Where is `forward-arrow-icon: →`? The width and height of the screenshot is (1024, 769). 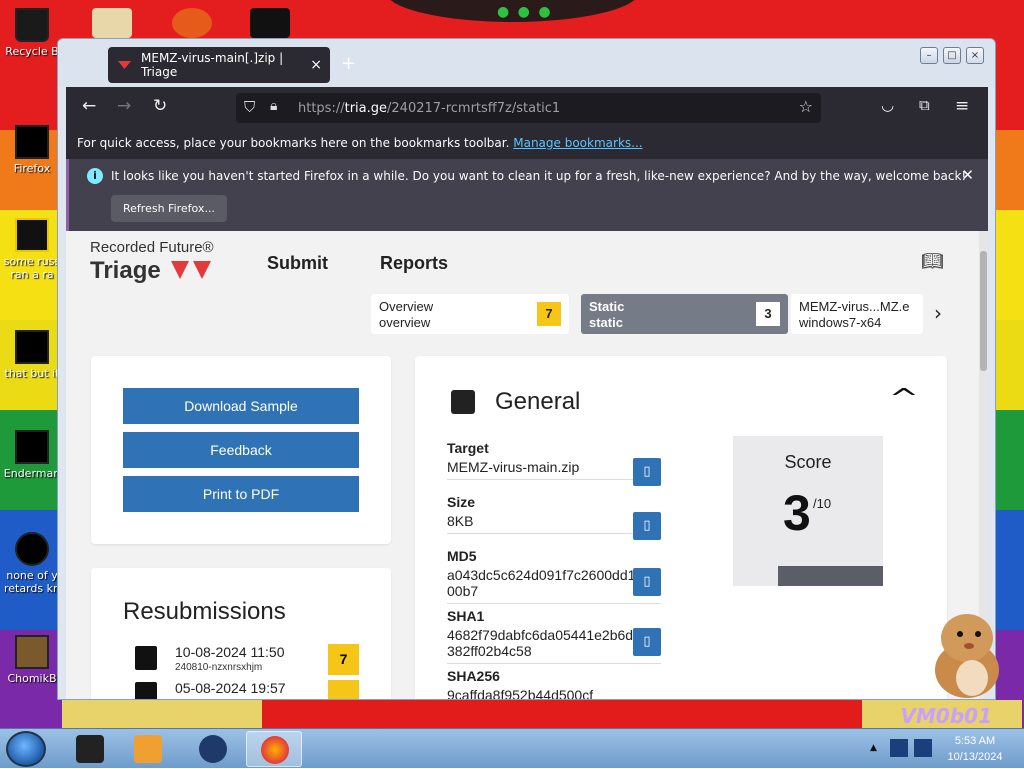
forward-arrow-icon: → is located at coordinates (124, 106).